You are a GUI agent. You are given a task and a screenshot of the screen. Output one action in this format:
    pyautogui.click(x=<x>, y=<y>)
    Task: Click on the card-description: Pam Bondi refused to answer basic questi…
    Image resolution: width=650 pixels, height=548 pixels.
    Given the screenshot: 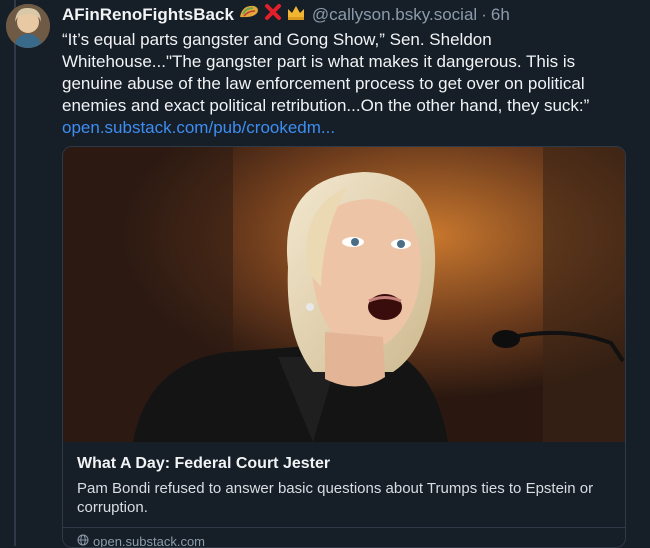 What is the action you would take?
    pyautogui.click(x=335, y=498)
    